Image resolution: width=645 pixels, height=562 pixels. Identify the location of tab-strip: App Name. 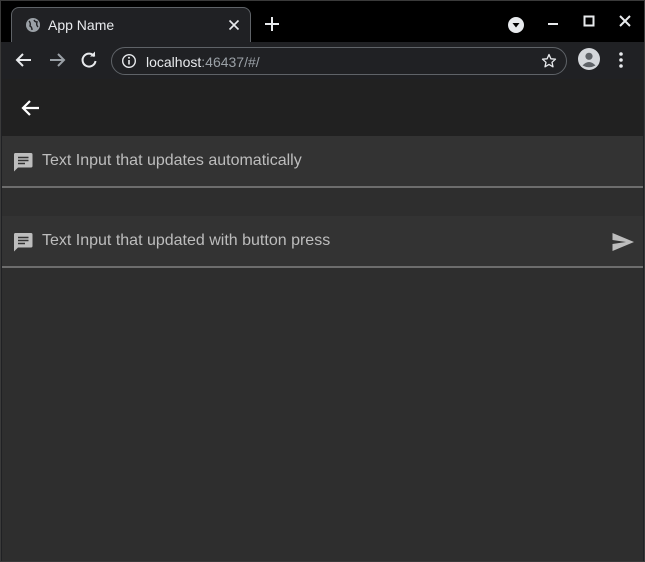
(322, 21).